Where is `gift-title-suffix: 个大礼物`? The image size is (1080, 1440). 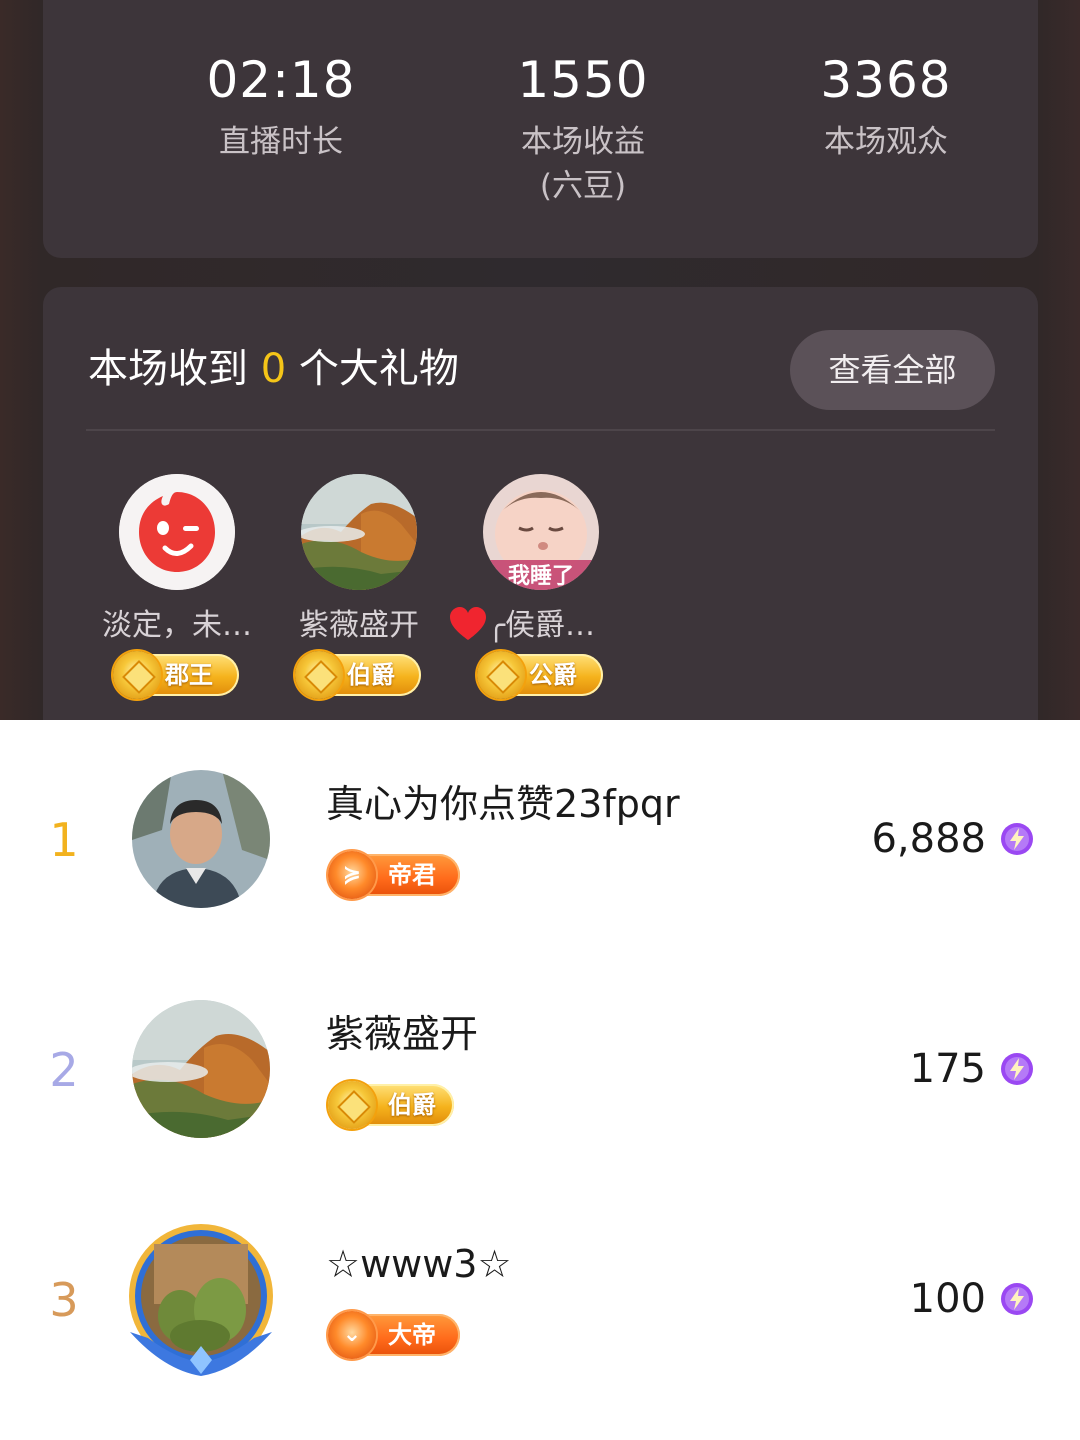
gift-title-suffix: 个大礼物 is located at coordinates (378, 369).